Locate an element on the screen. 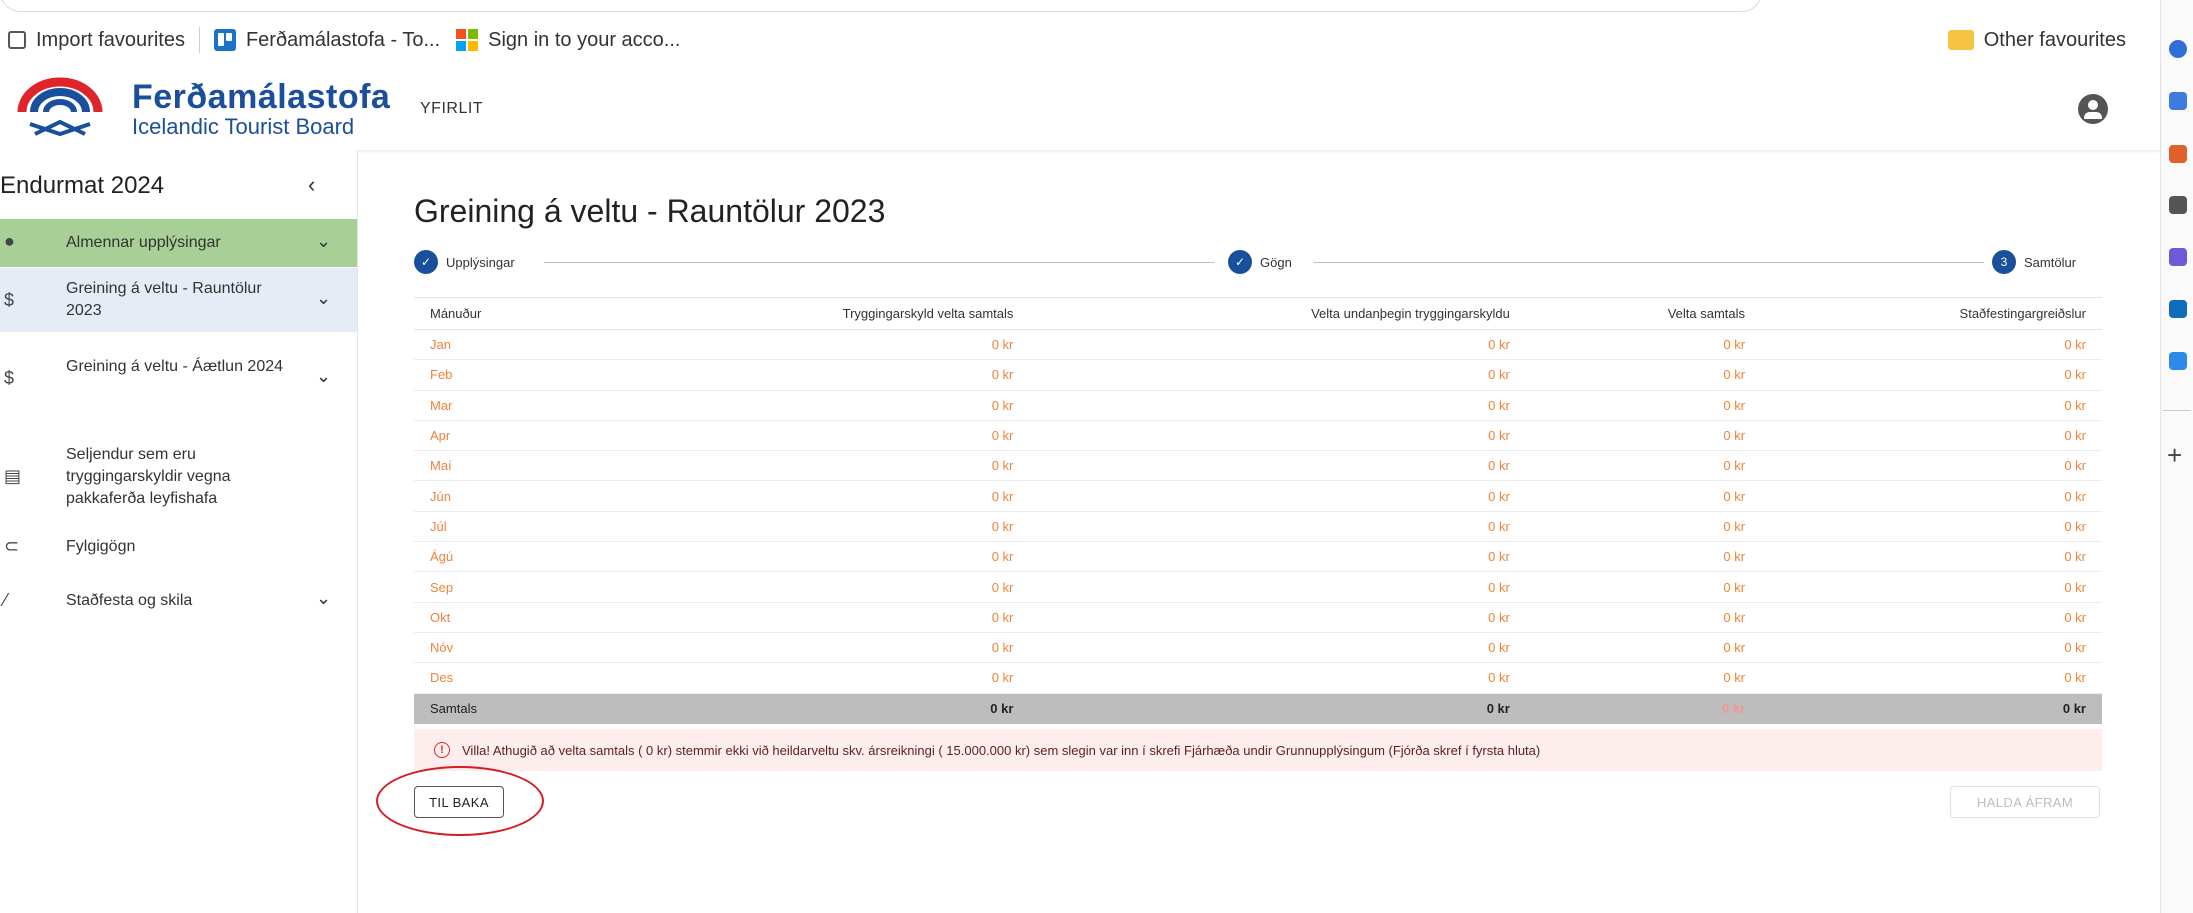 The height and width of the screenshot is (913, 2193). games-icon is located at coordinates (2178, 257).